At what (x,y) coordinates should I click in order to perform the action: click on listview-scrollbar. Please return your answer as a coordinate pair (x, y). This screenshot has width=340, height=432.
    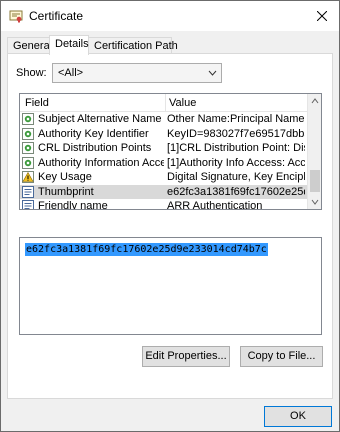
    Looking at the image, I should click on (314, 151).